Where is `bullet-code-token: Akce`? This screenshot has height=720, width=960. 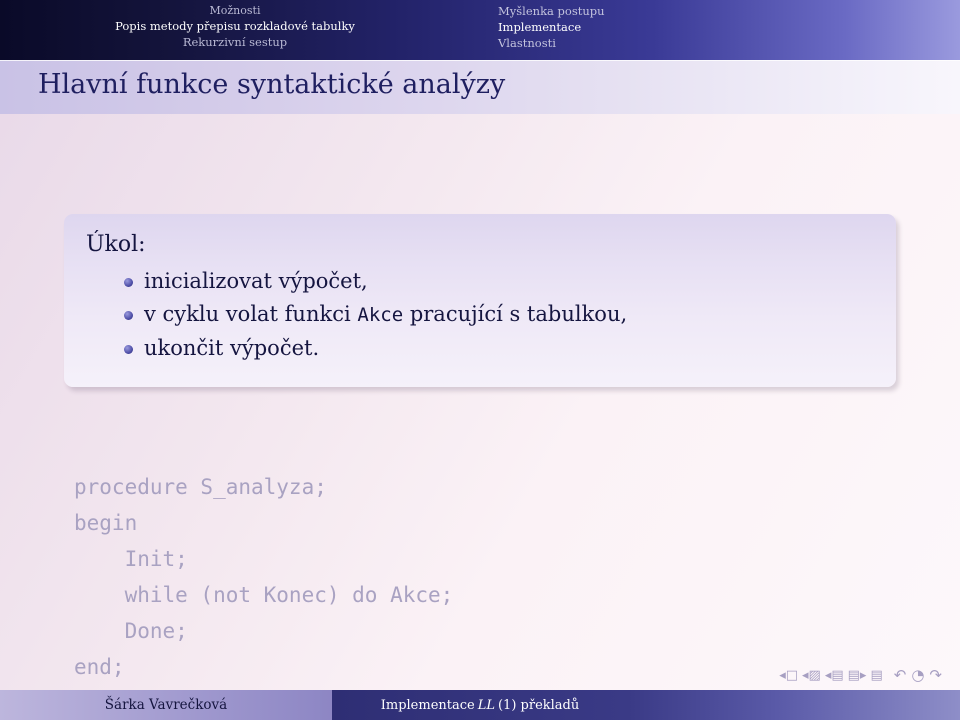
bullet-code-token: Akce is located at coordinates (380, 315).